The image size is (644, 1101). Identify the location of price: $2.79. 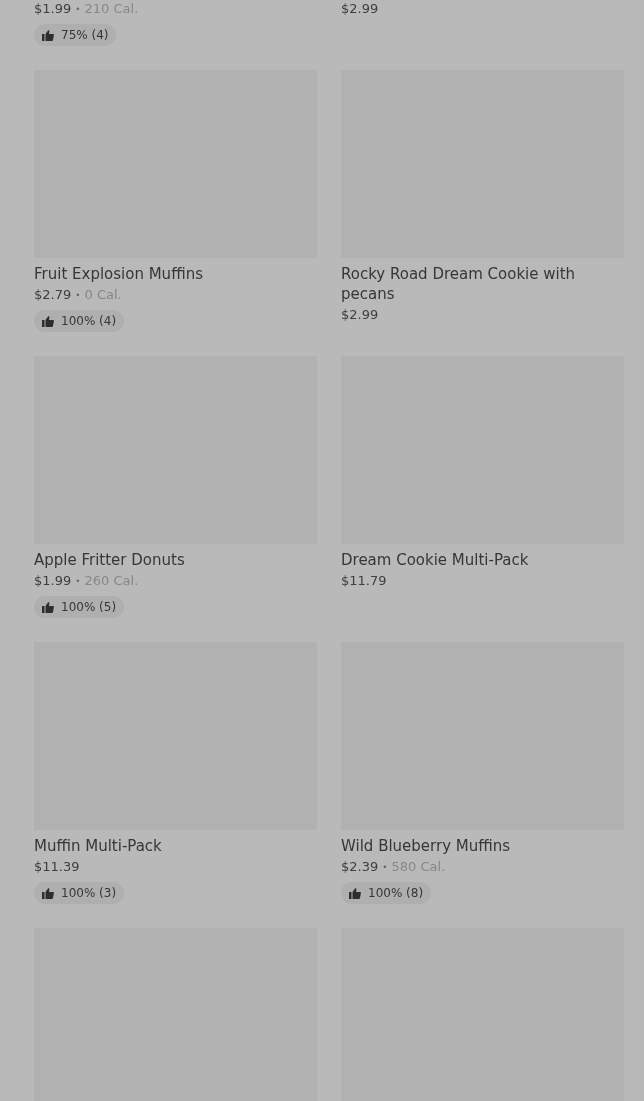
(53, 295).